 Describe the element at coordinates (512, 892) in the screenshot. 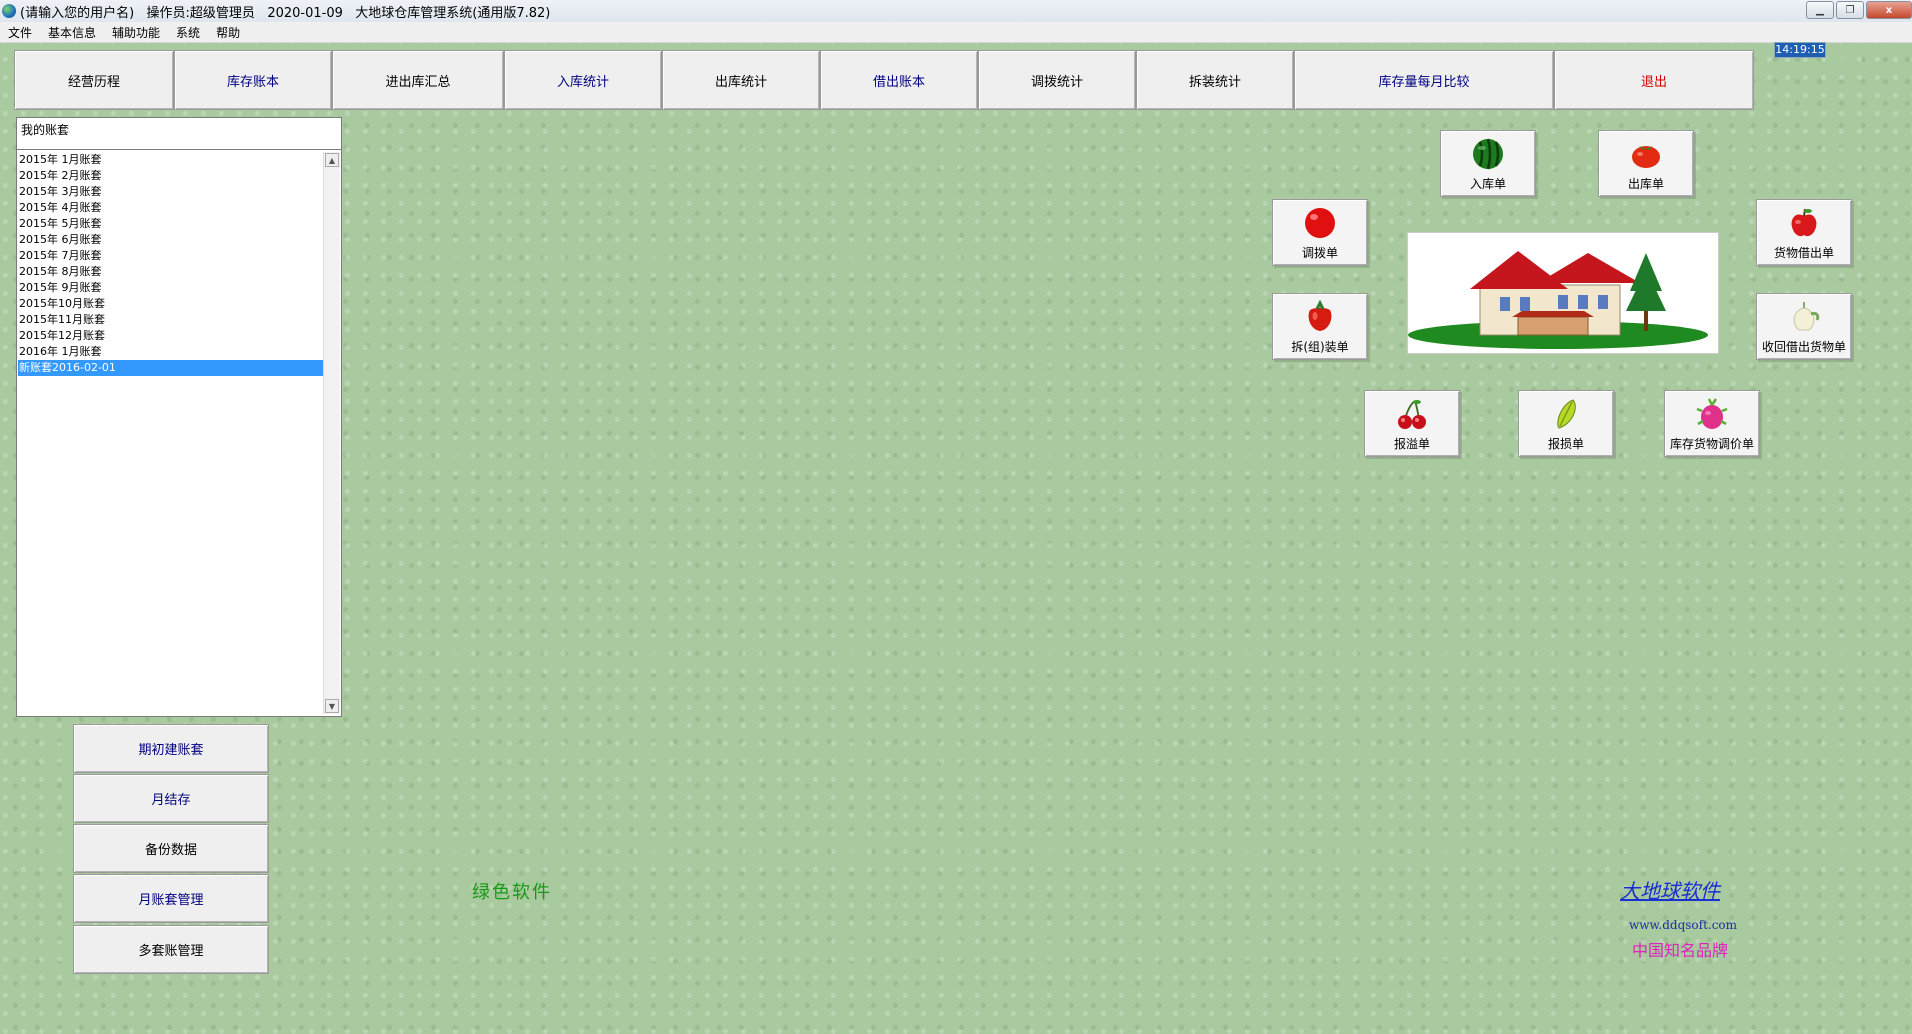

I see `green-software-label: 绿色软件` at that location.